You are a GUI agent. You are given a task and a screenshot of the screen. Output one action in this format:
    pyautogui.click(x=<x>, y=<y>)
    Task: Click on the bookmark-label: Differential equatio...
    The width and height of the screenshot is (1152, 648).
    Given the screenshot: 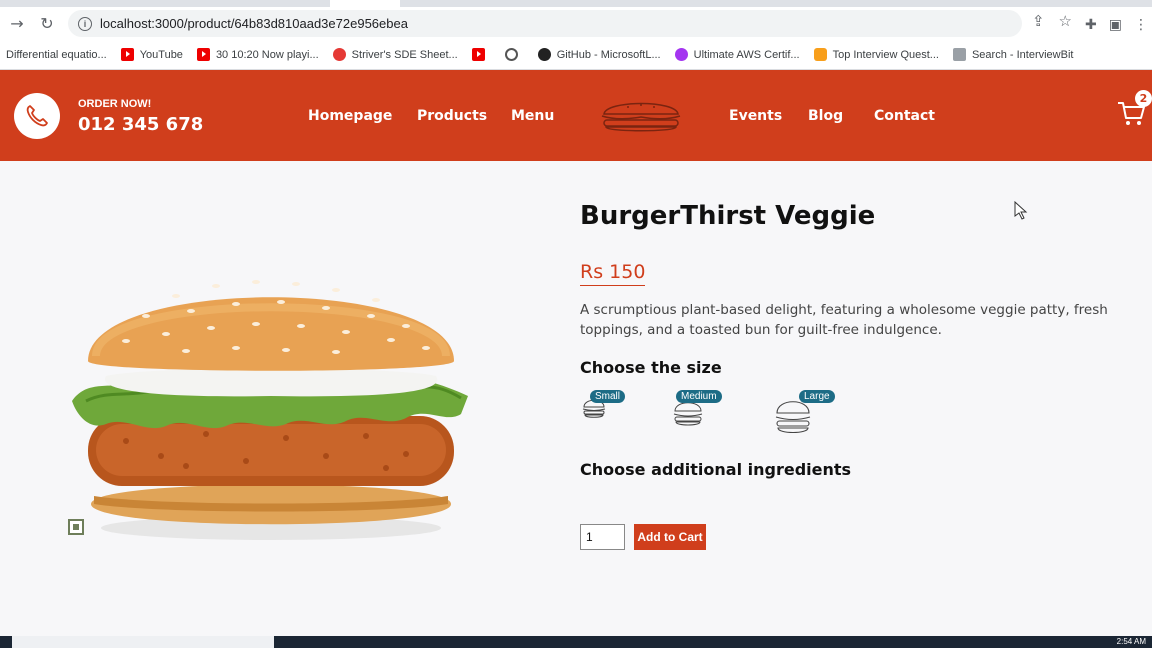 What is the action you would take?
    pyautogui.click(x=56, y=55)
    